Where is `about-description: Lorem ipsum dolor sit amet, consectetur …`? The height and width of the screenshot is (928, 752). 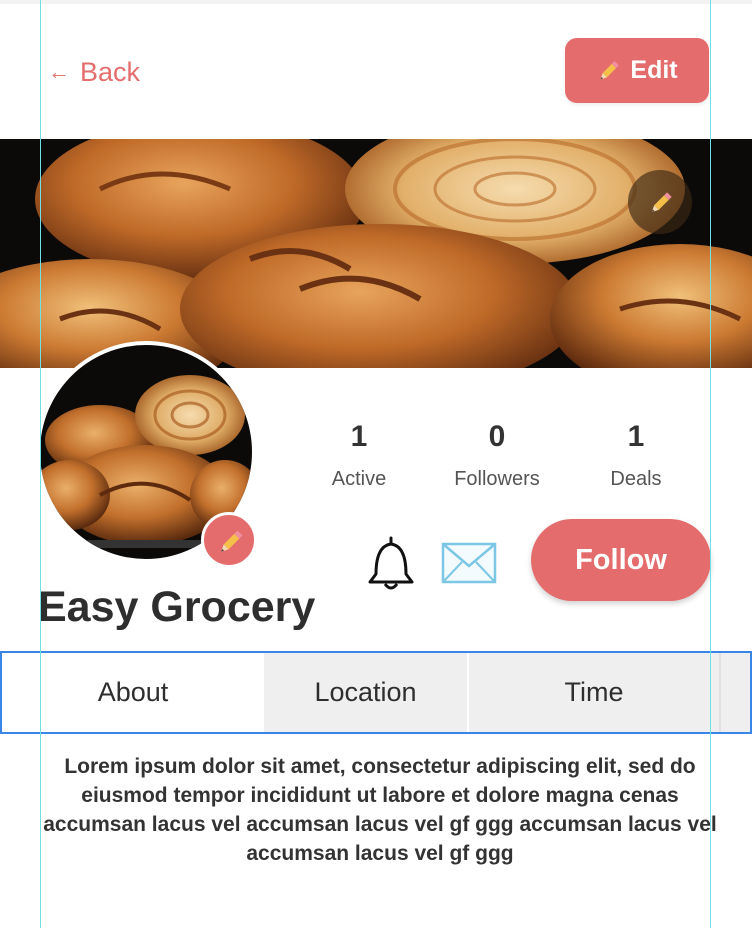 about-description: Lorem ipsum dolor sit amet, consectetur … is located at coordinates (380, 810).